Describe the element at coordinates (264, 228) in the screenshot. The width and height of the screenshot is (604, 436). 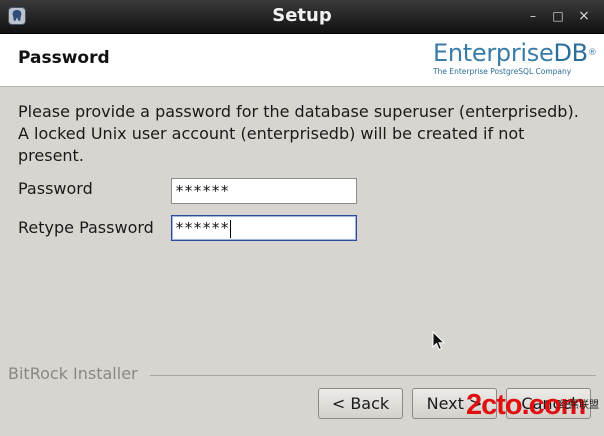
I see `retype-password-field: ******` at that location.